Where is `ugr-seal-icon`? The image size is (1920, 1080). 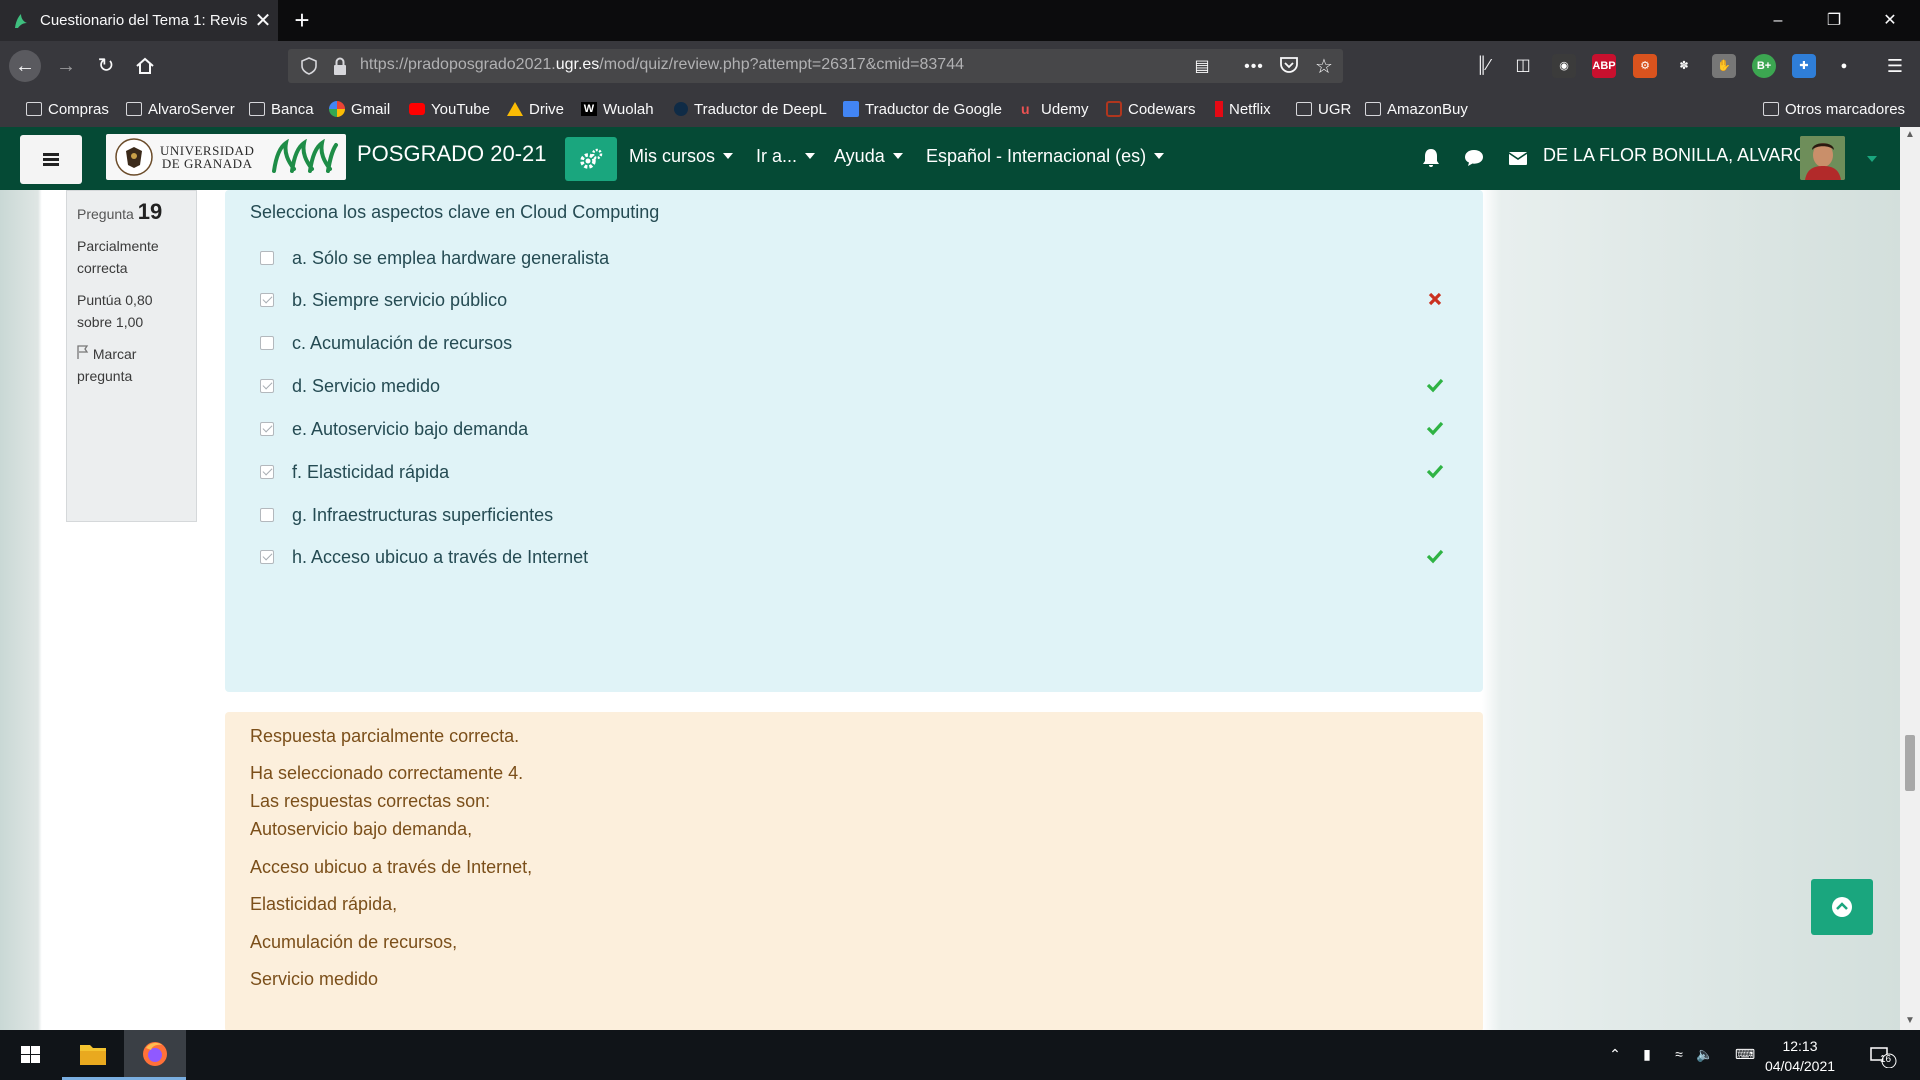 ugr-seal-icon is located at coordinates (134, 157).